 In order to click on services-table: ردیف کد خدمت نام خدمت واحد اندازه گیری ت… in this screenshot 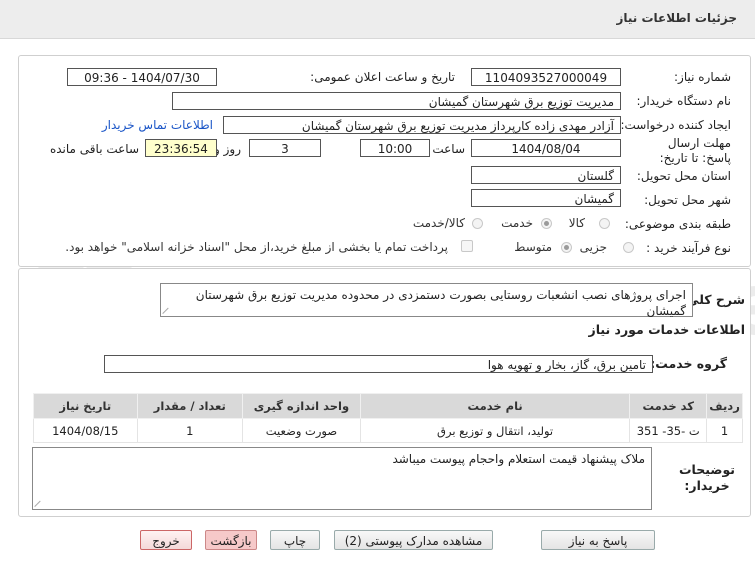, I will do `click(388, 418)`.